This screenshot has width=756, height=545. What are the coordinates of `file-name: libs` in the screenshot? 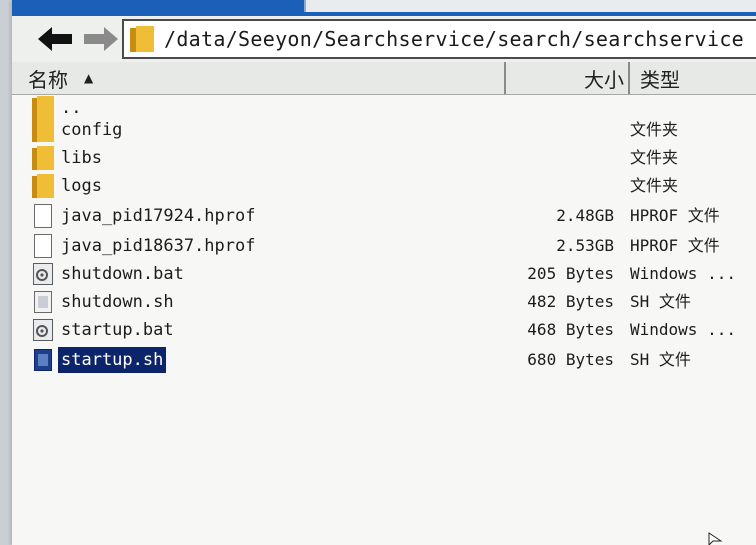 It's located at (81, 158).